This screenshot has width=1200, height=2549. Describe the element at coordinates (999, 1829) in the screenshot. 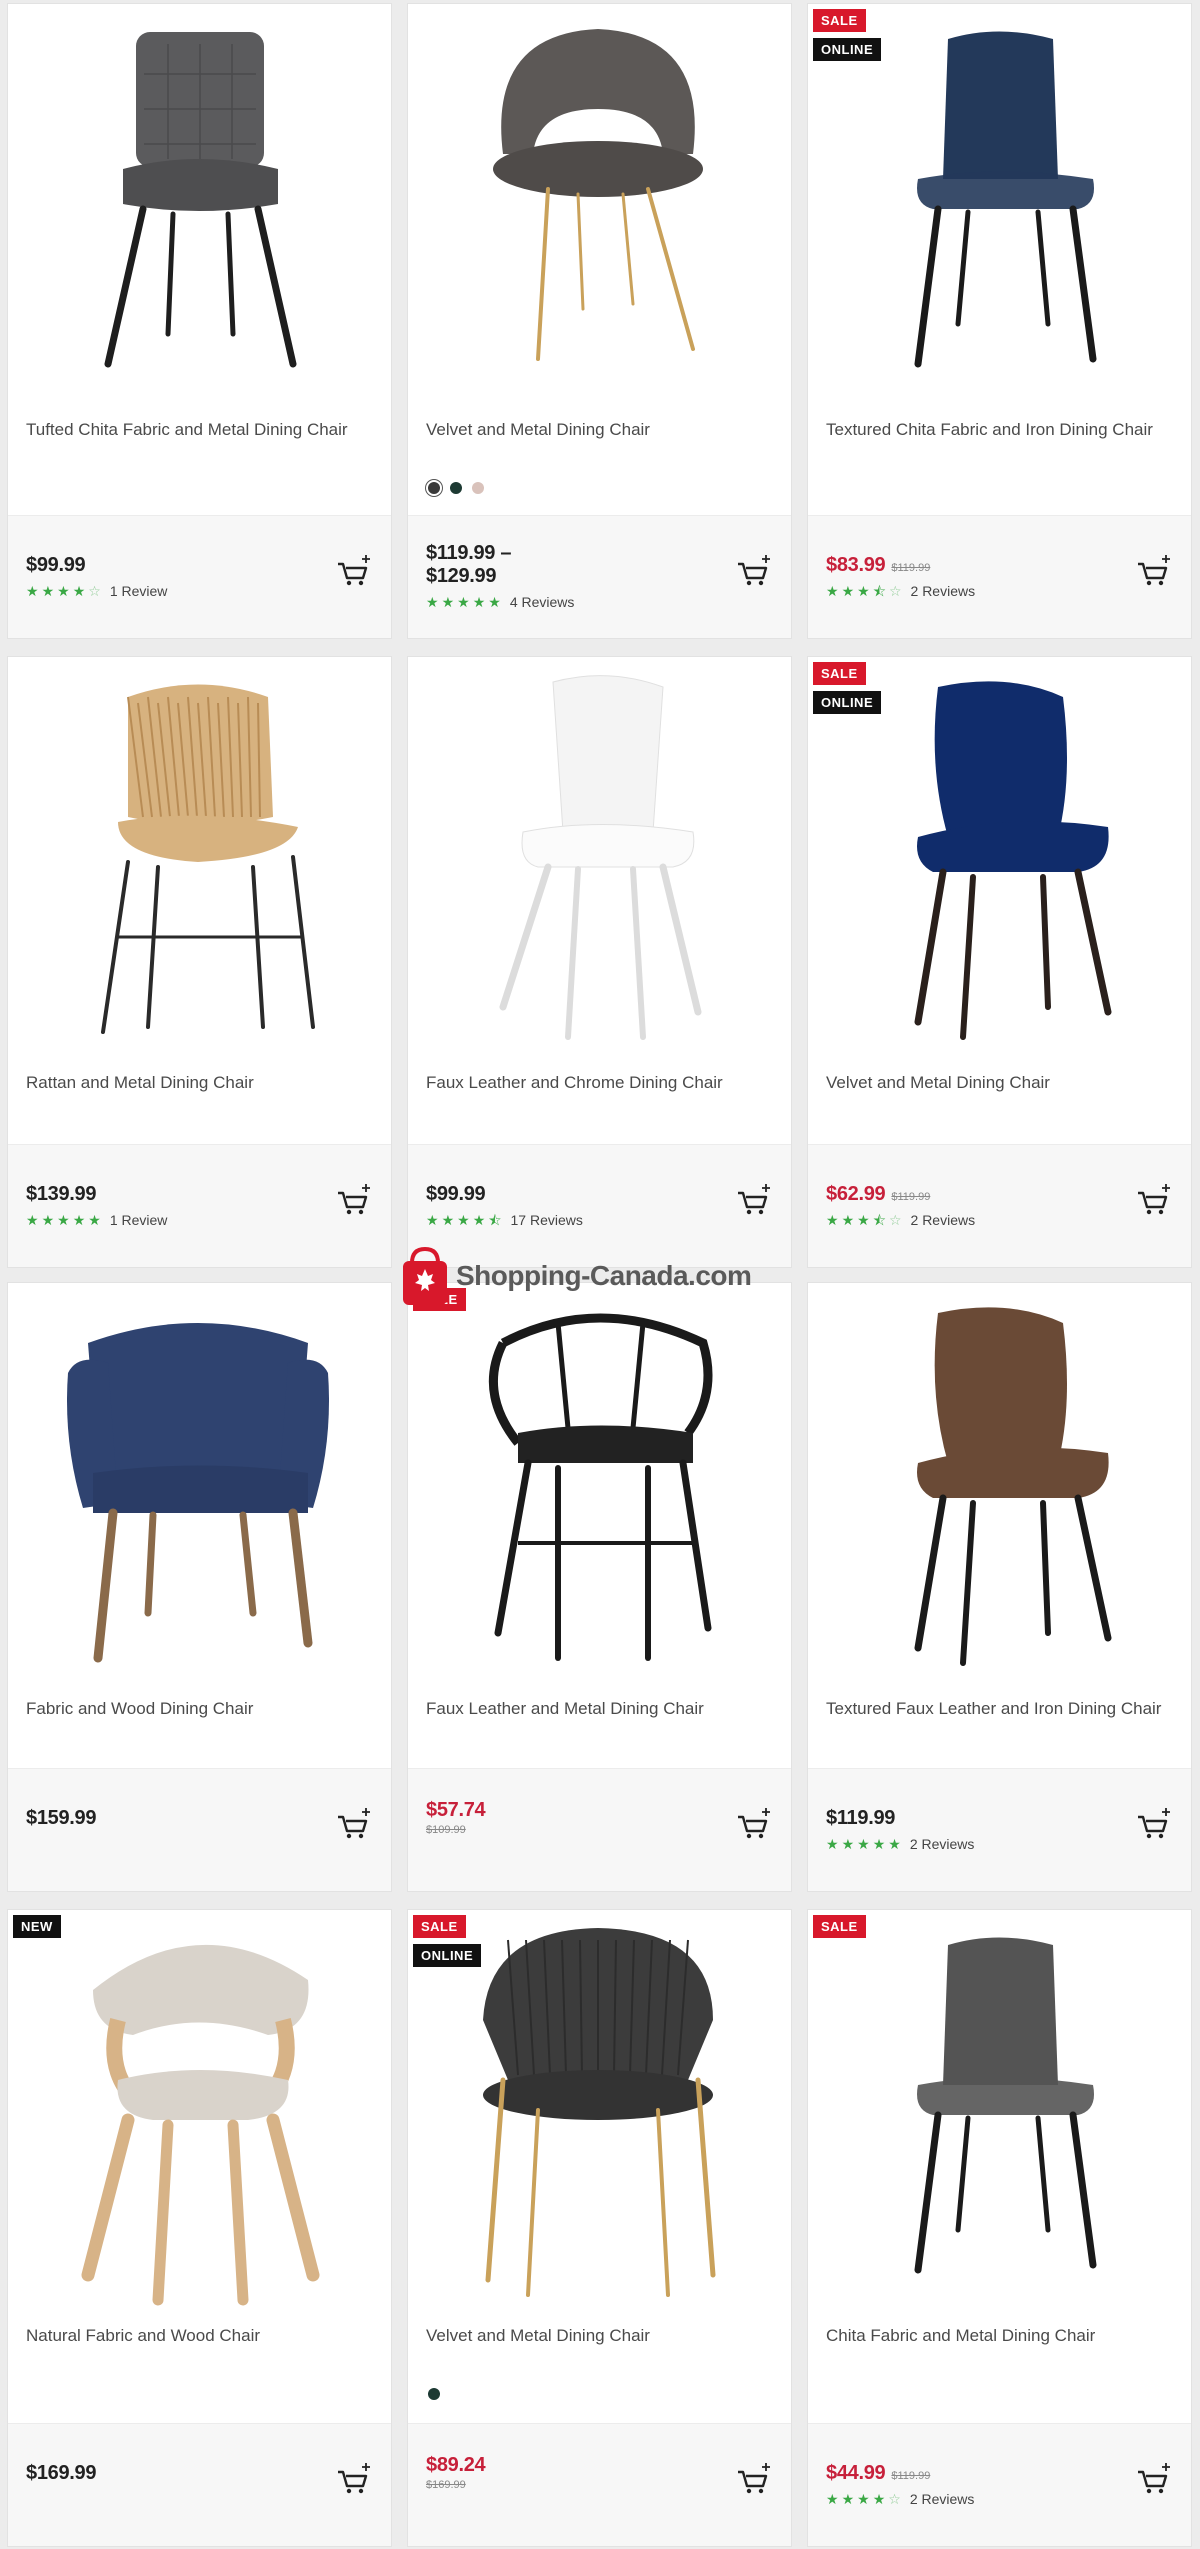

I see `price-bar: $119.99 ★ ★ ★ ★ ★ 2 Reviews` at that location.